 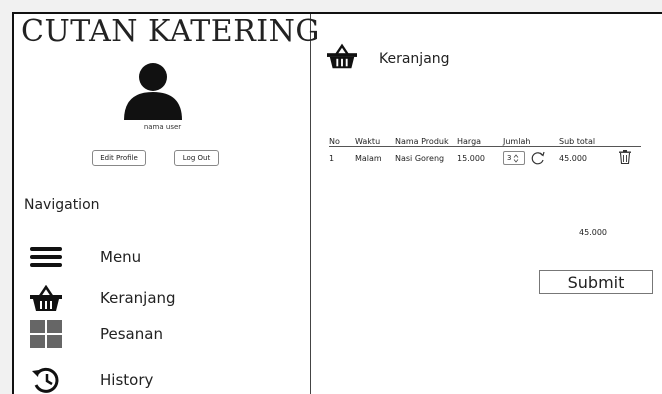 I want to click on hamburger-icon, so click(x=46, y=257).